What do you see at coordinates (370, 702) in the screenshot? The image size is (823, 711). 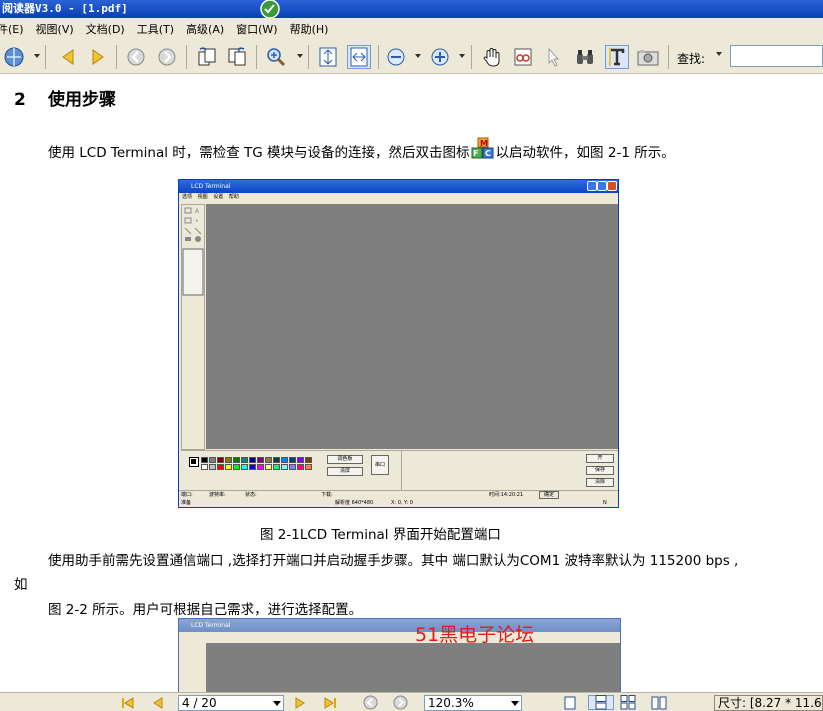 I see `nav-back-icon` at bounding box center [370, 702].